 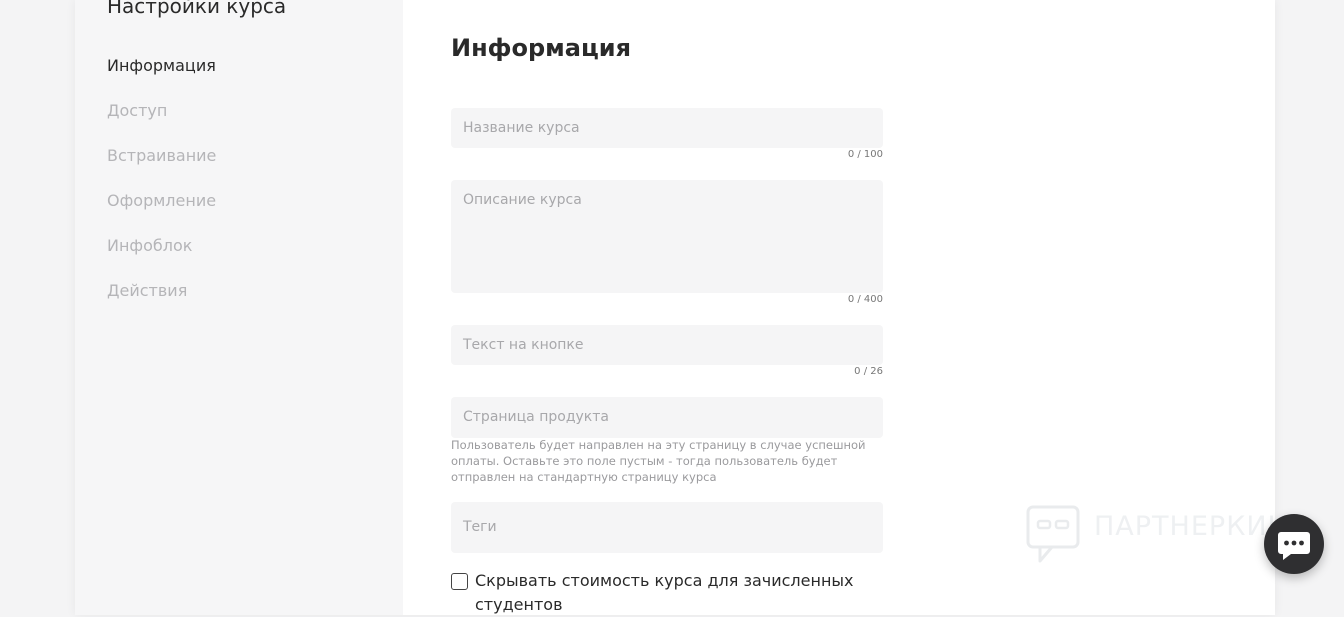 I want to click on course-name-input: Название курса, so click(x=667, y=128).